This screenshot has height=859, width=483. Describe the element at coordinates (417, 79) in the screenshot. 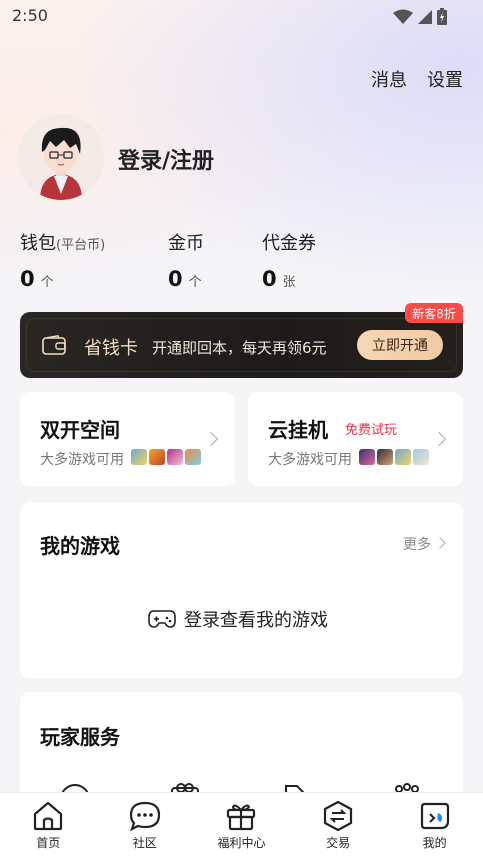

I see `header-links: 消息 设置` at that location.